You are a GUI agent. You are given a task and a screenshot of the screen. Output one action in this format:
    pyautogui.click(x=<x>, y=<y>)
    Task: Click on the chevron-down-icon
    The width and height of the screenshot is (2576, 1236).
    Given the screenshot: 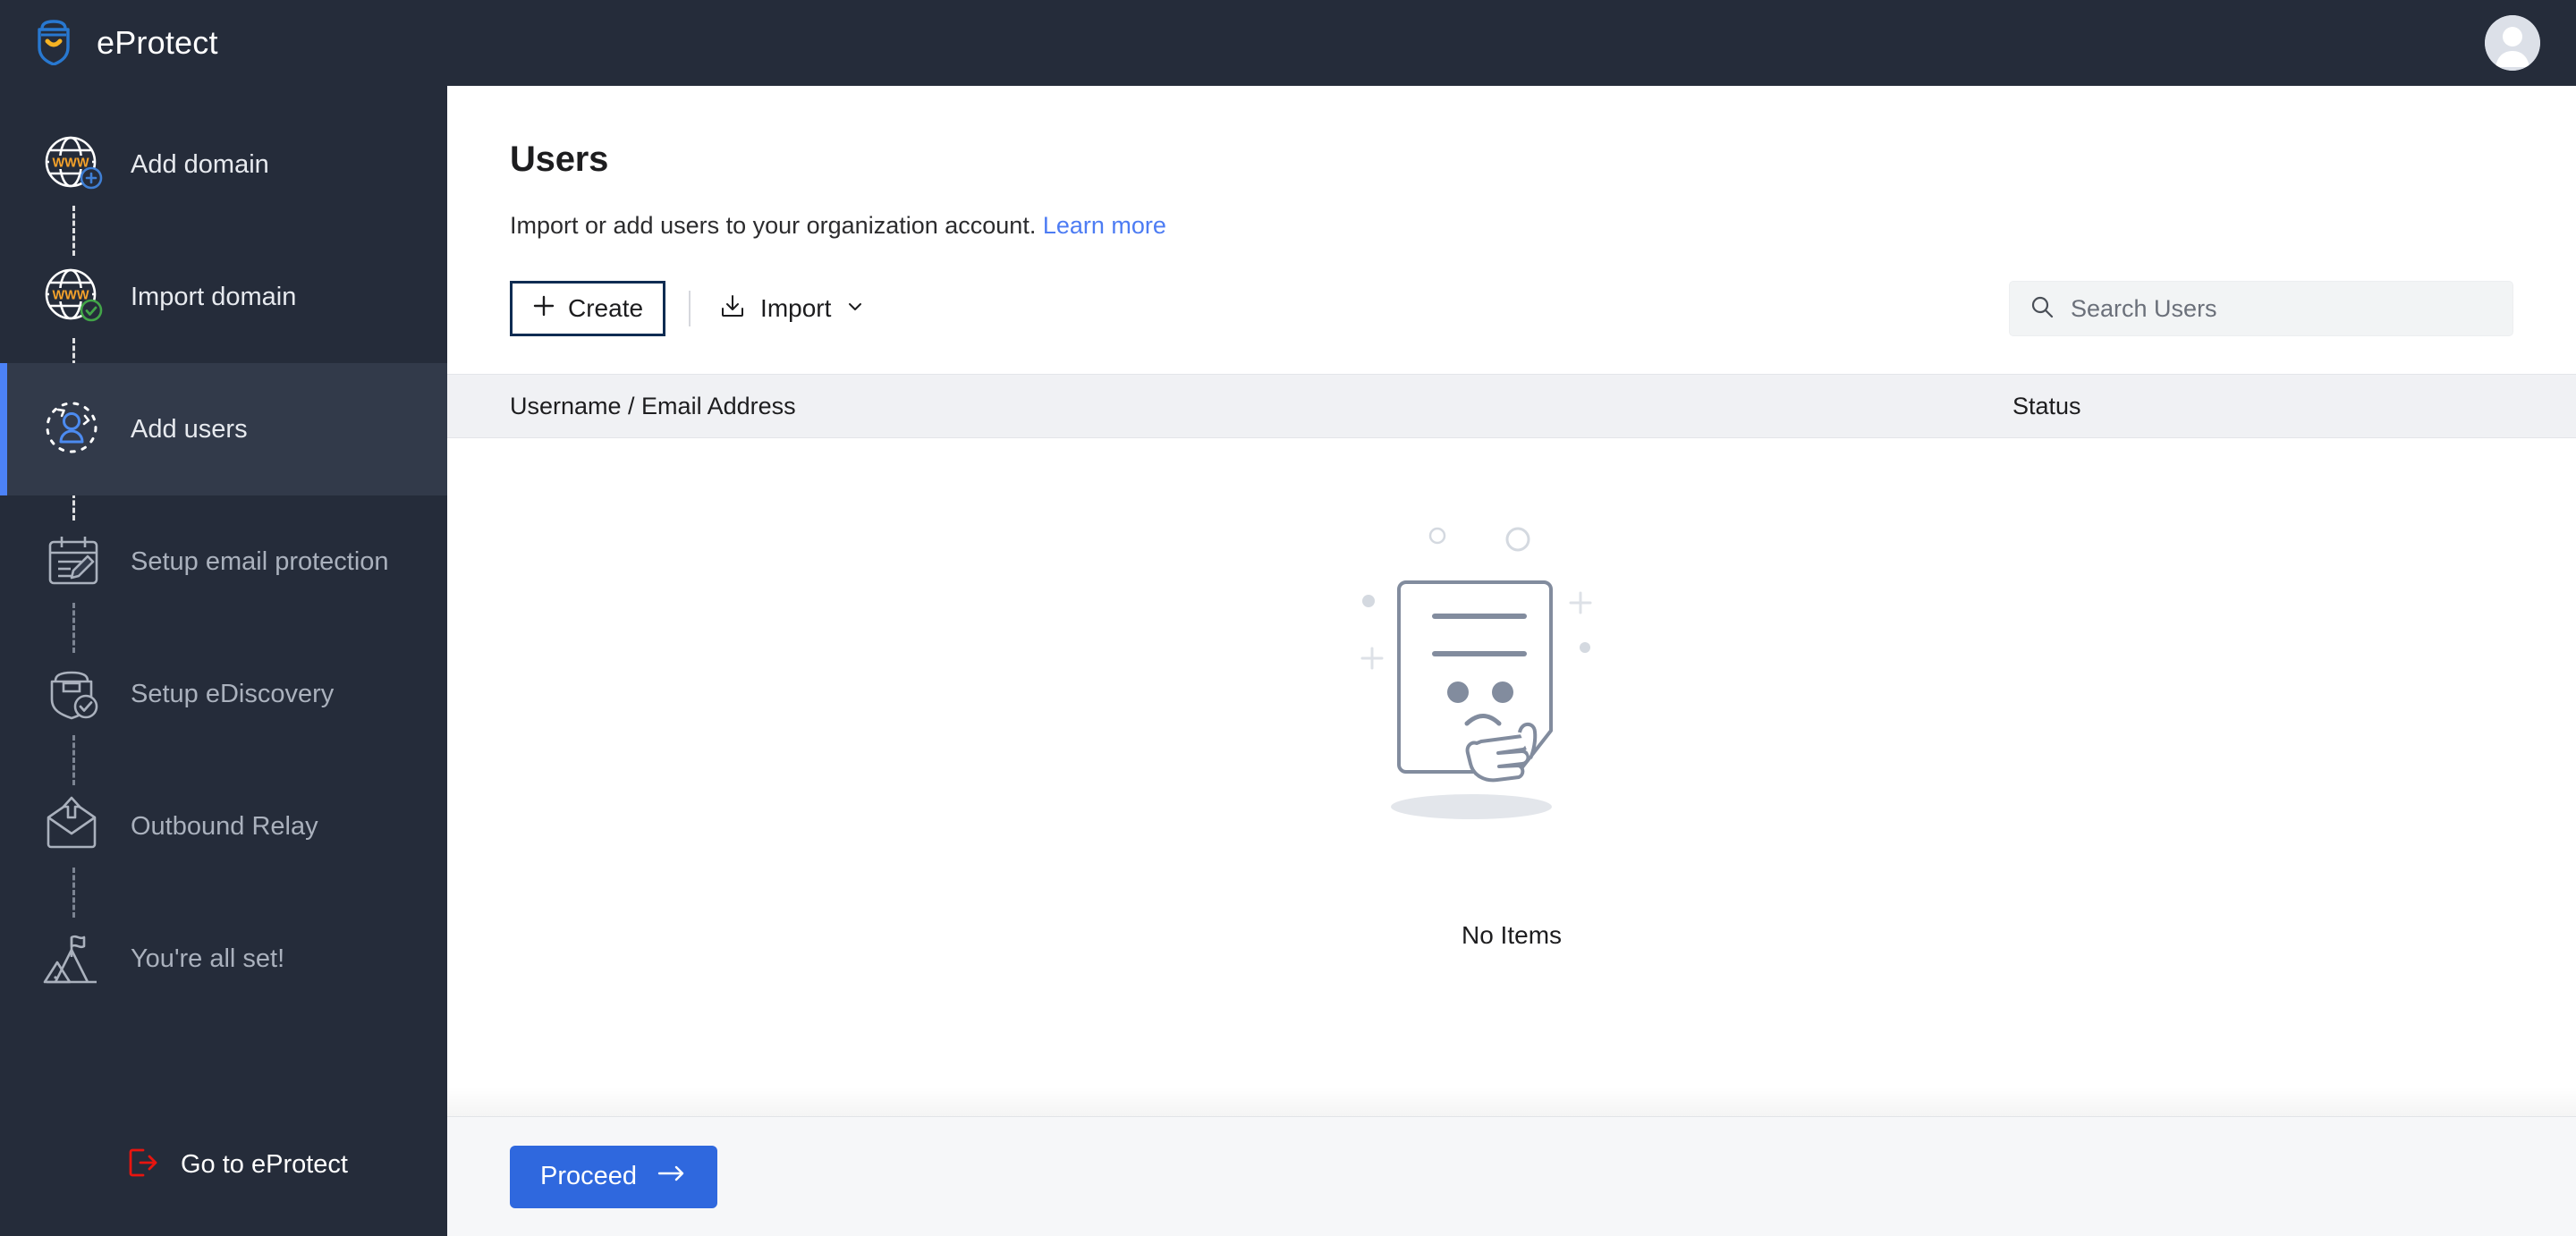 What is the action you would take?
    pyautogui.click(x=855, y=308)
    